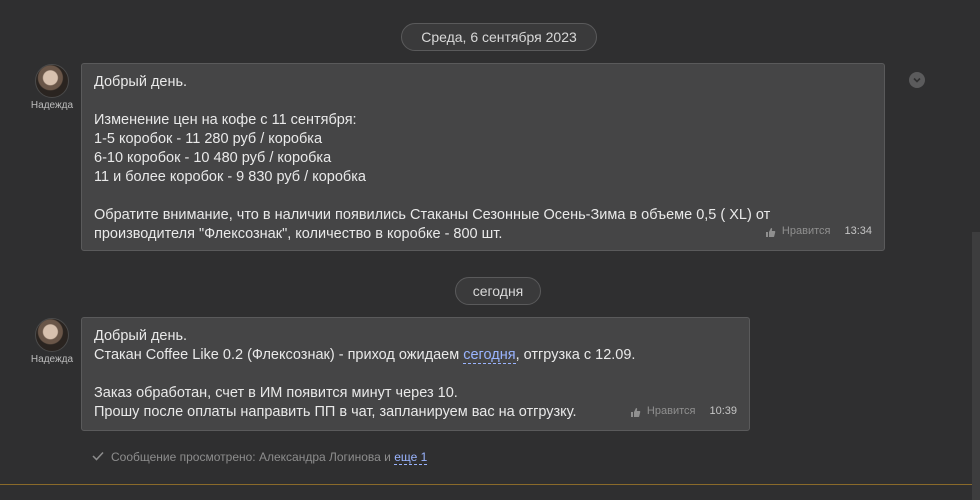 Image resolution: width=980 pixels, height=500 pixels. I want to click on message-time: 13:34, so click(858, 231).